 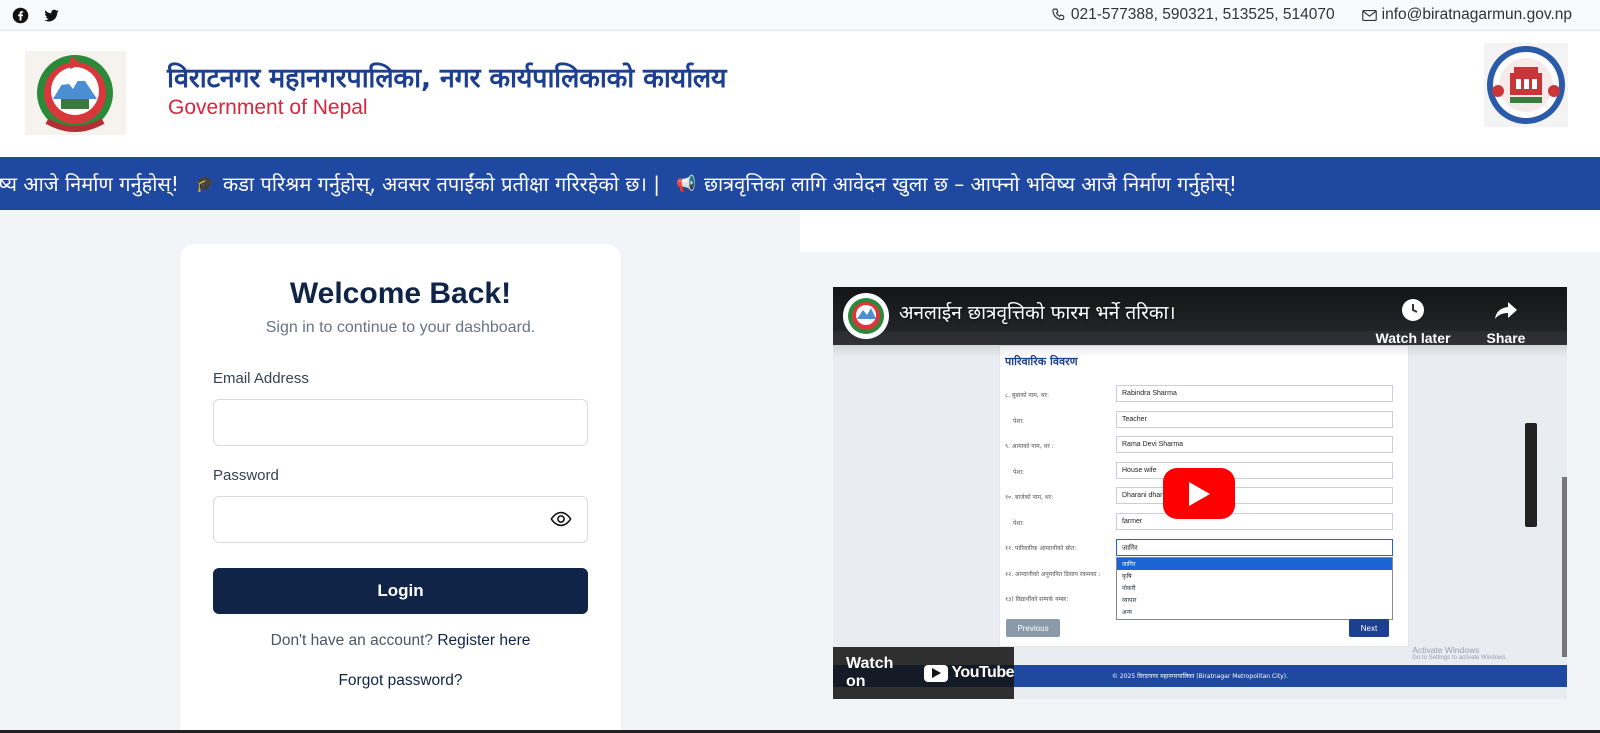 What do you see at coordinates (936, 673) in the screenshot?
I see `youtube-play-icon` at bounding box center [936, 673].